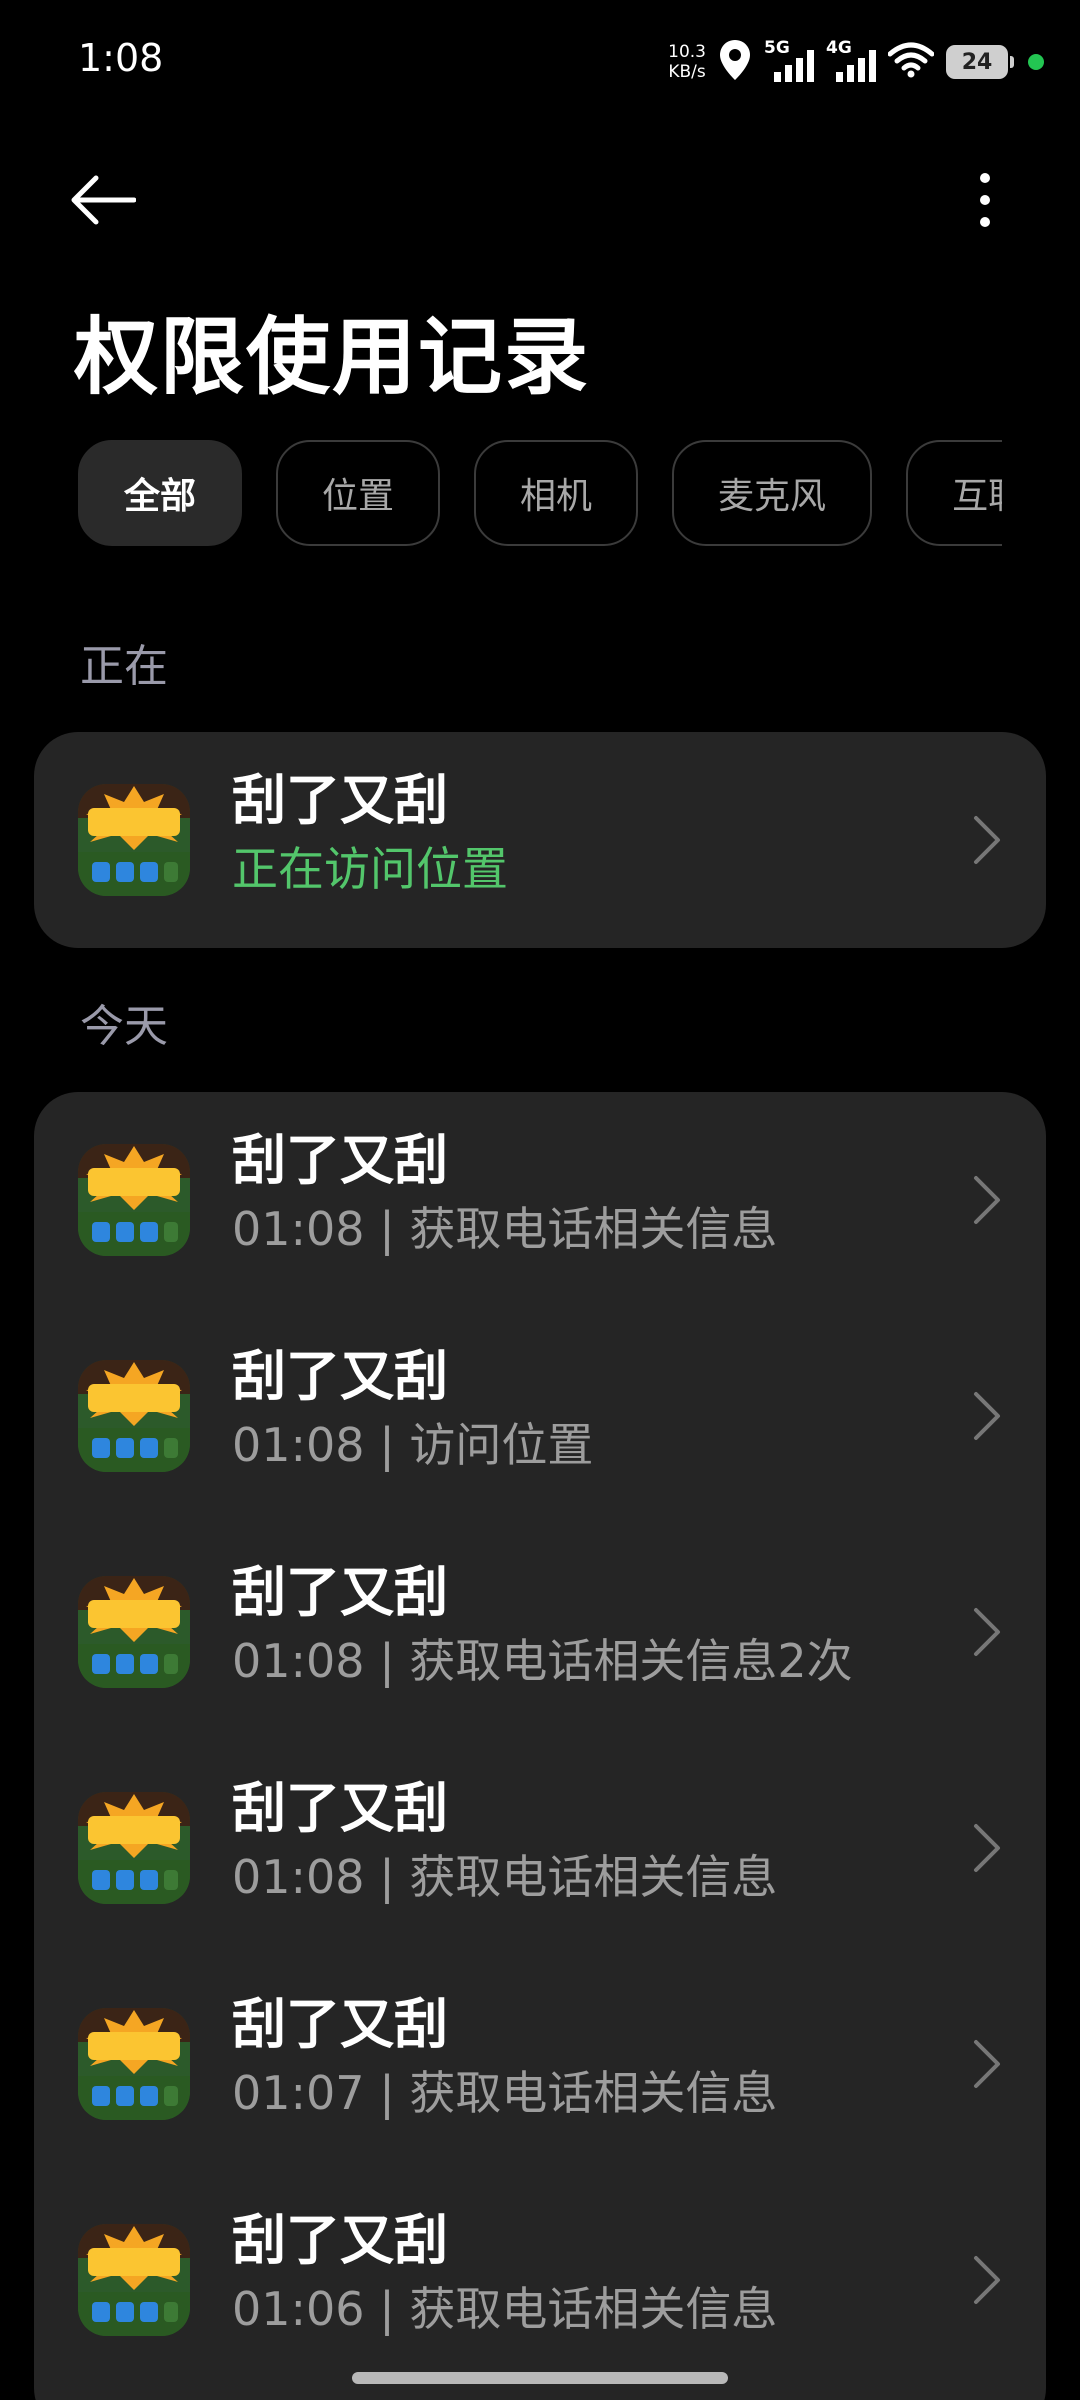  What do you see at coordinates (298, 2309) in the screenshot?
I see `access-time: 01:06` at bounding box center [298, 2309].